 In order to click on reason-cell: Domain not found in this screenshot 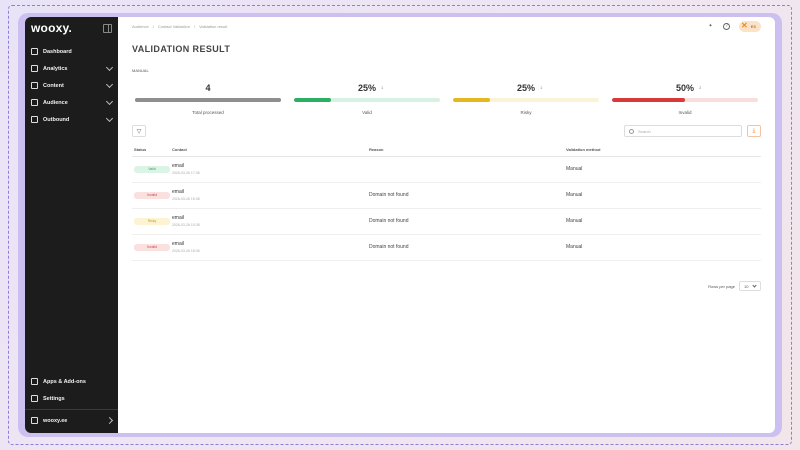, I will do `click(467, 195)`.